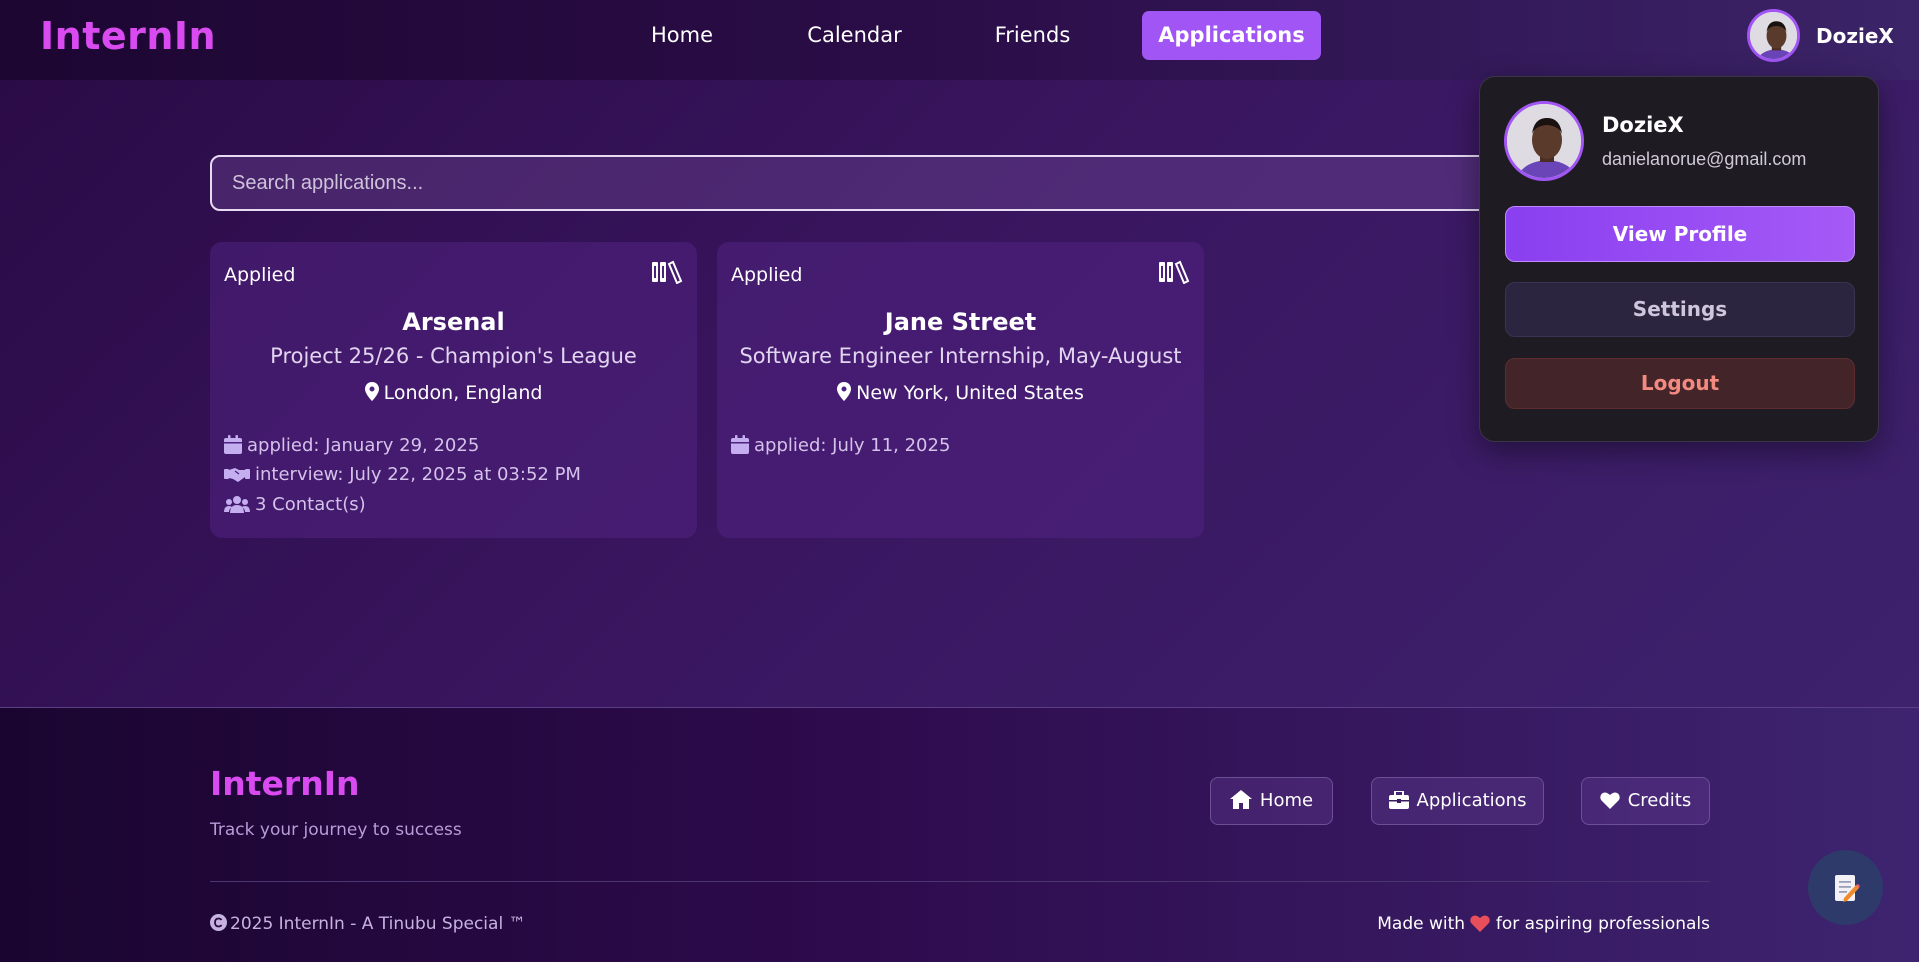 Image resolution: width=1919 pixels, height=962 pixels. Describe the element at coordinates (1032, 35) in the screenshot. I see `nav-friends: Friends` at that location.